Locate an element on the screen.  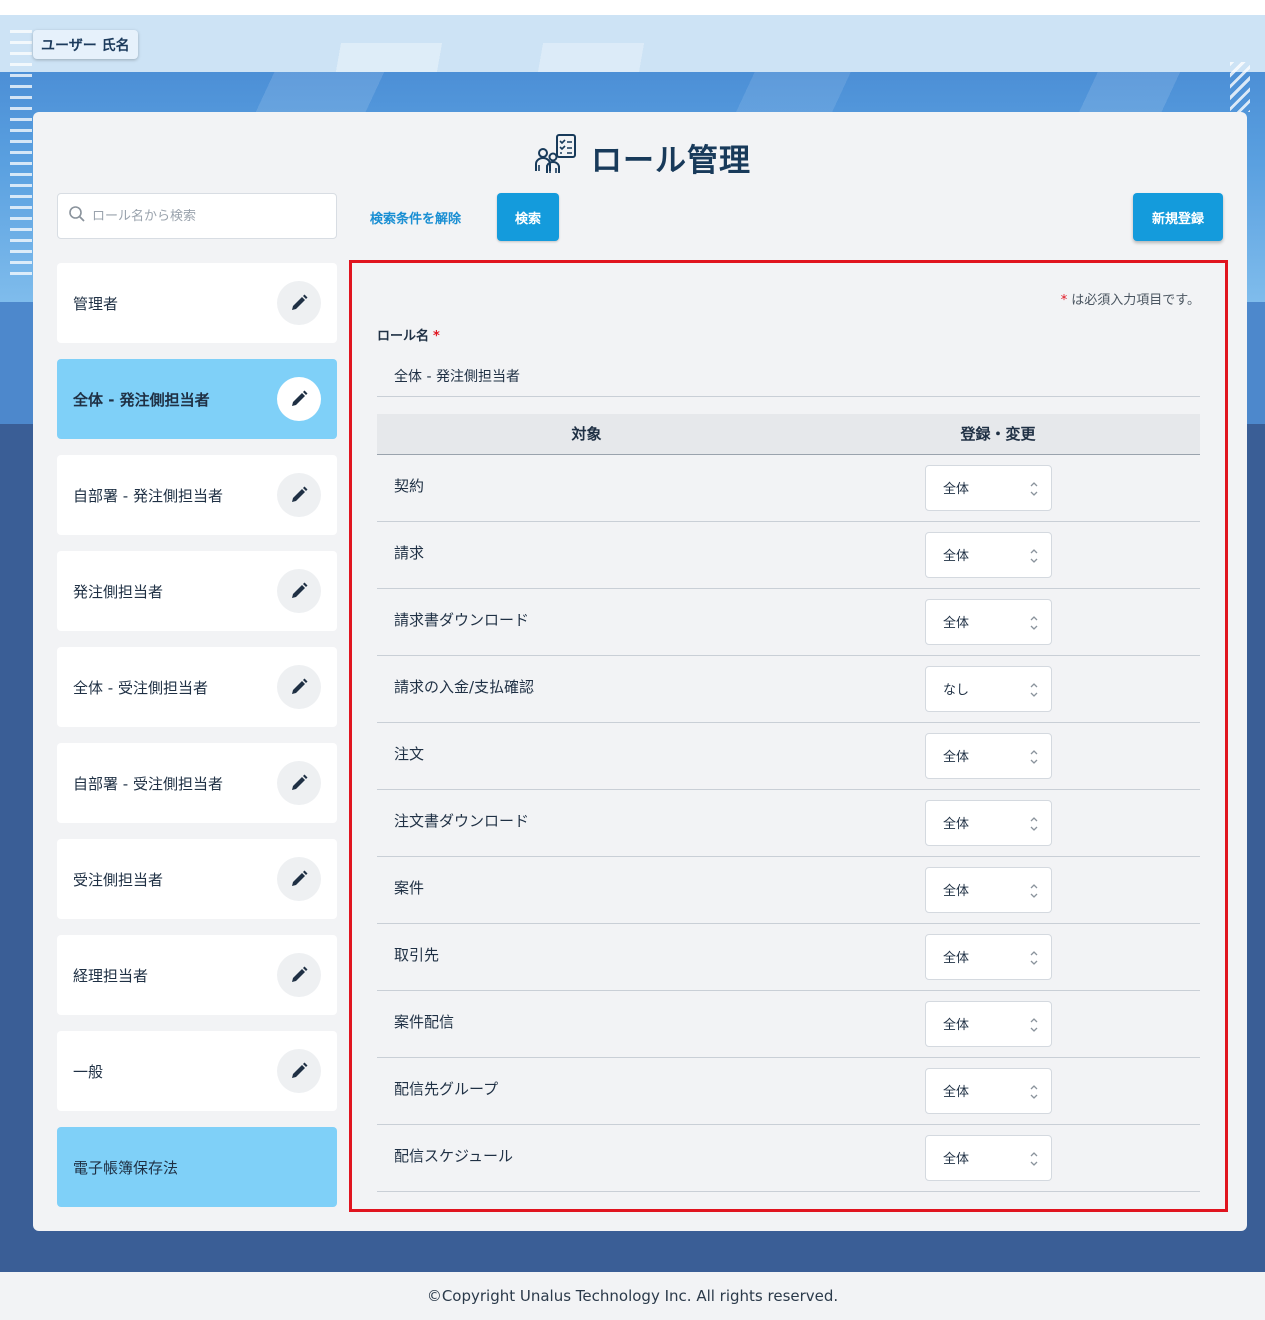
table-row: 配信先グループ 全体 is located at coordinates (788, 1091).